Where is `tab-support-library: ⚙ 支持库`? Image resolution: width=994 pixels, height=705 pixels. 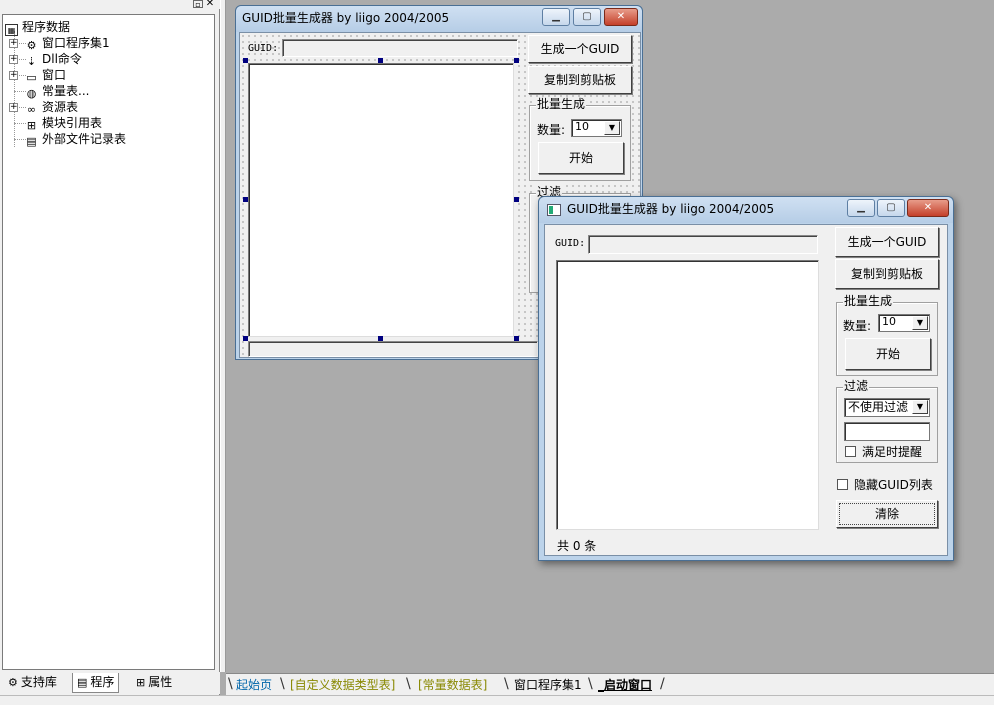 tab-support-library: ⚙ 支持库 is located at coordinates (32, 683).